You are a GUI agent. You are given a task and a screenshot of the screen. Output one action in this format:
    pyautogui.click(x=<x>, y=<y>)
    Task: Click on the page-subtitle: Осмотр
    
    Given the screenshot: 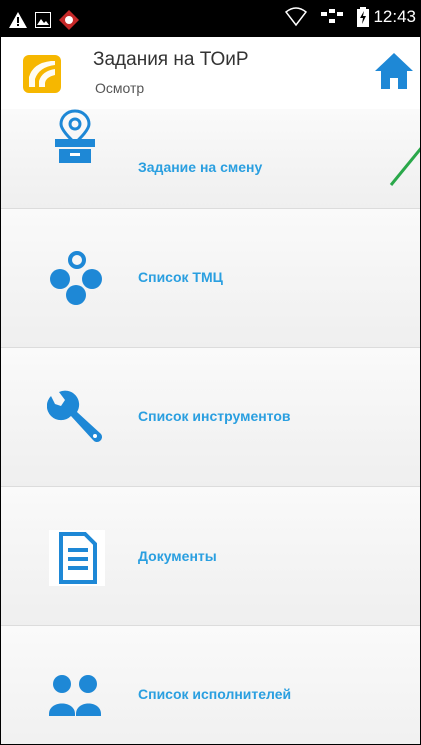 What is the action you would take?
    pyautogui.click(x=120, y=88)
    